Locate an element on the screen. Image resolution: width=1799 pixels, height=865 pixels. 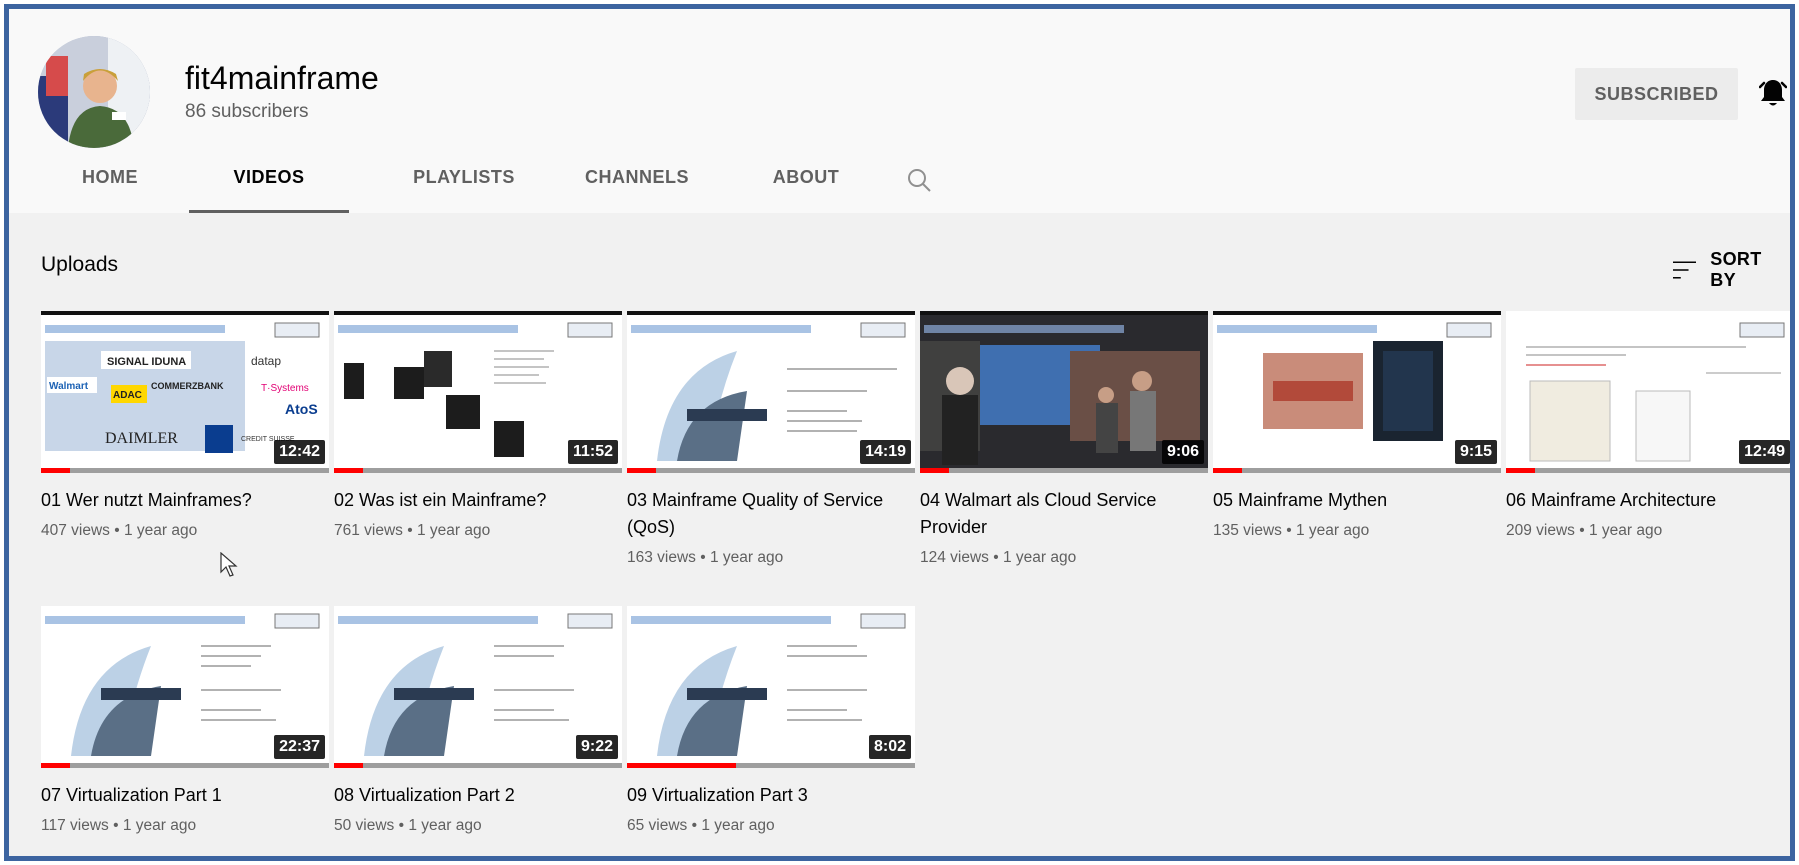
video-duration: 8:02 is located at coordinates (889, 747).